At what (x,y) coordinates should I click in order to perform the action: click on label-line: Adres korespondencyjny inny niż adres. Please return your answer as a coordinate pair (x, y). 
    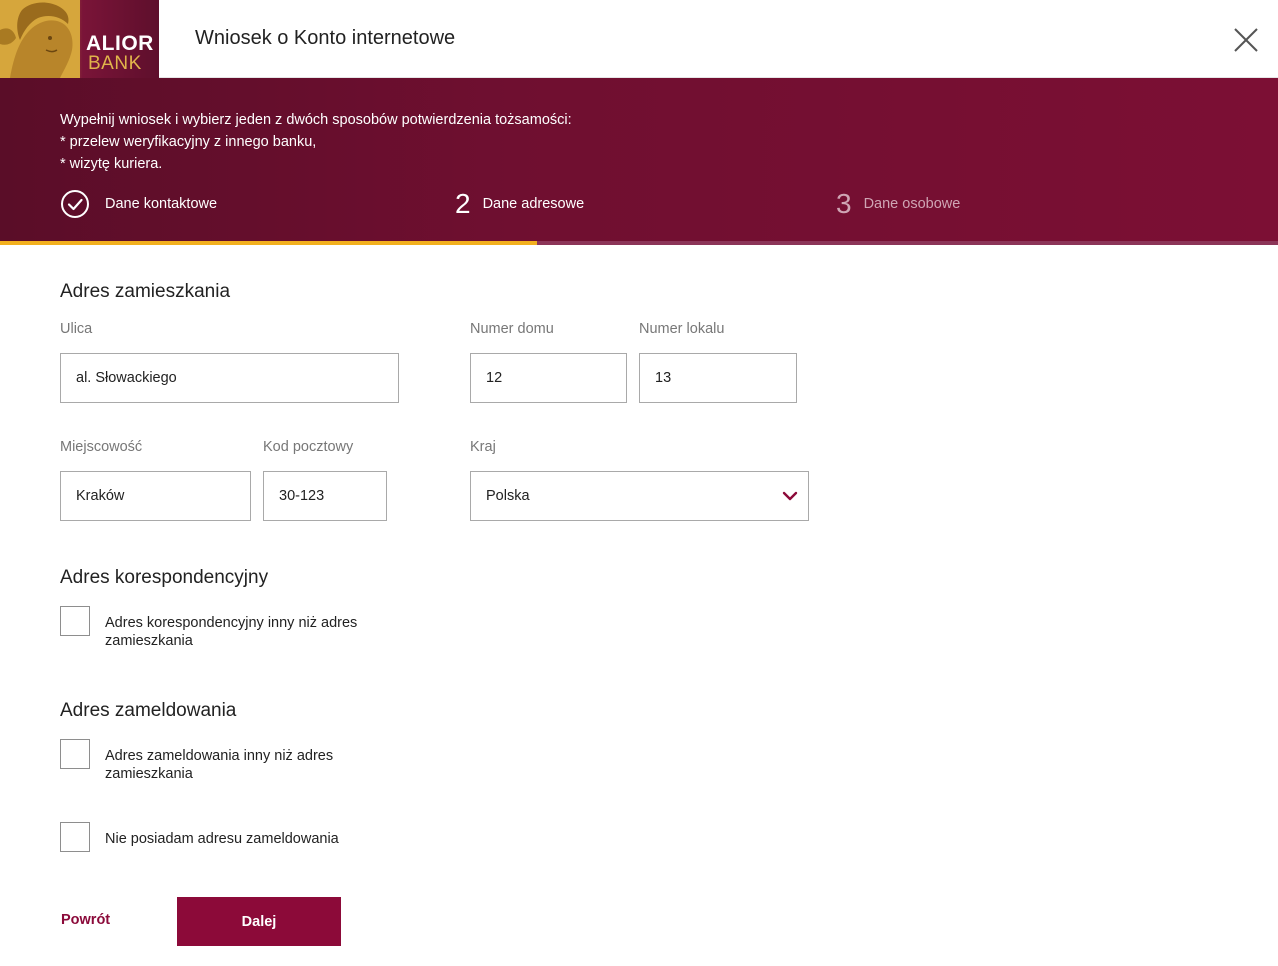
    Looking at the image, I should click on (231, 623).